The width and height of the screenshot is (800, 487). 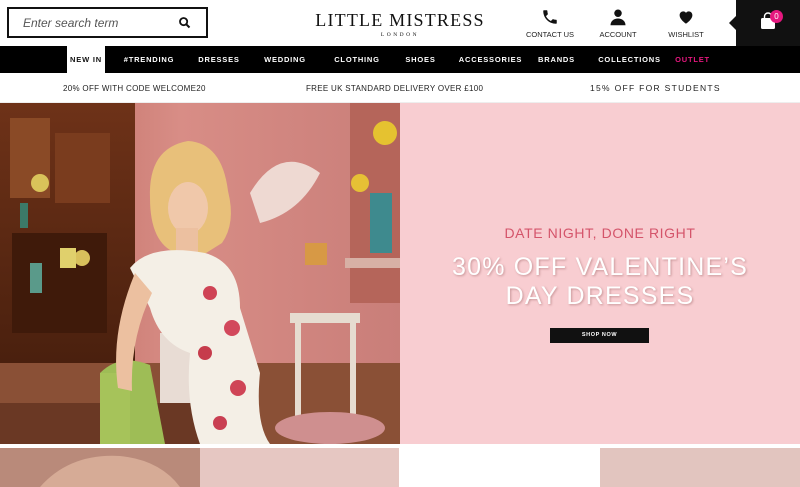 I want to click on hero-kicker: DATE NIGHT, DONE RIGHT, so click(x=600, y=233).